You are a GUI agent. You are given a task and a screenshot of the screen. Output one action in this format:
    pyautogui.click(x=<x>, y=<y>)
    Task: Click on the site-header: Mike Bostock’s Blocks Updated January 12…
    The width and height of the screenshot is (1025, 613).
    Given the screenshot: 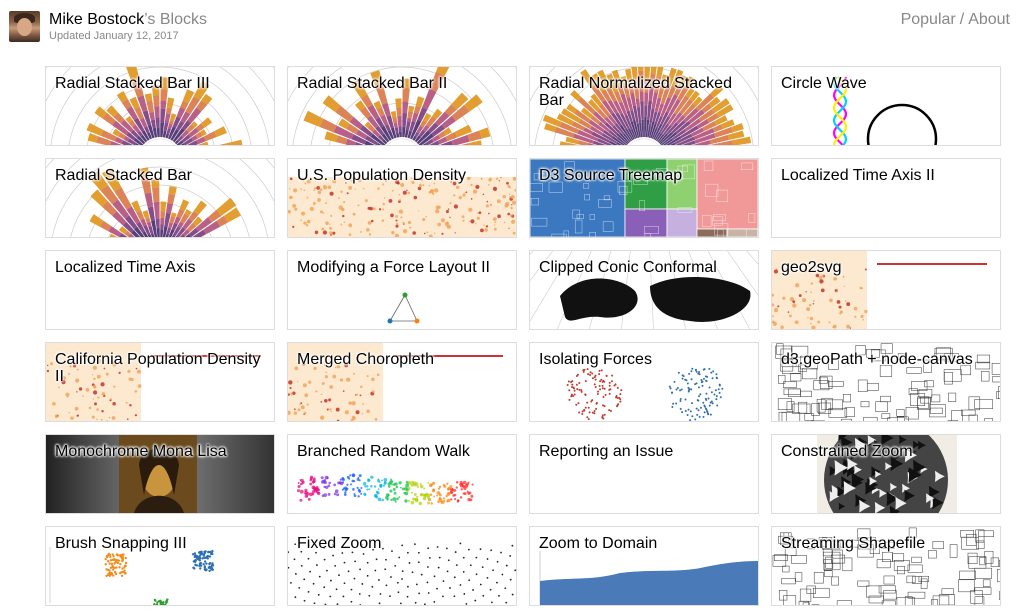 What is the action you would take?
    pyautogui.click(x=512, y=25)
    